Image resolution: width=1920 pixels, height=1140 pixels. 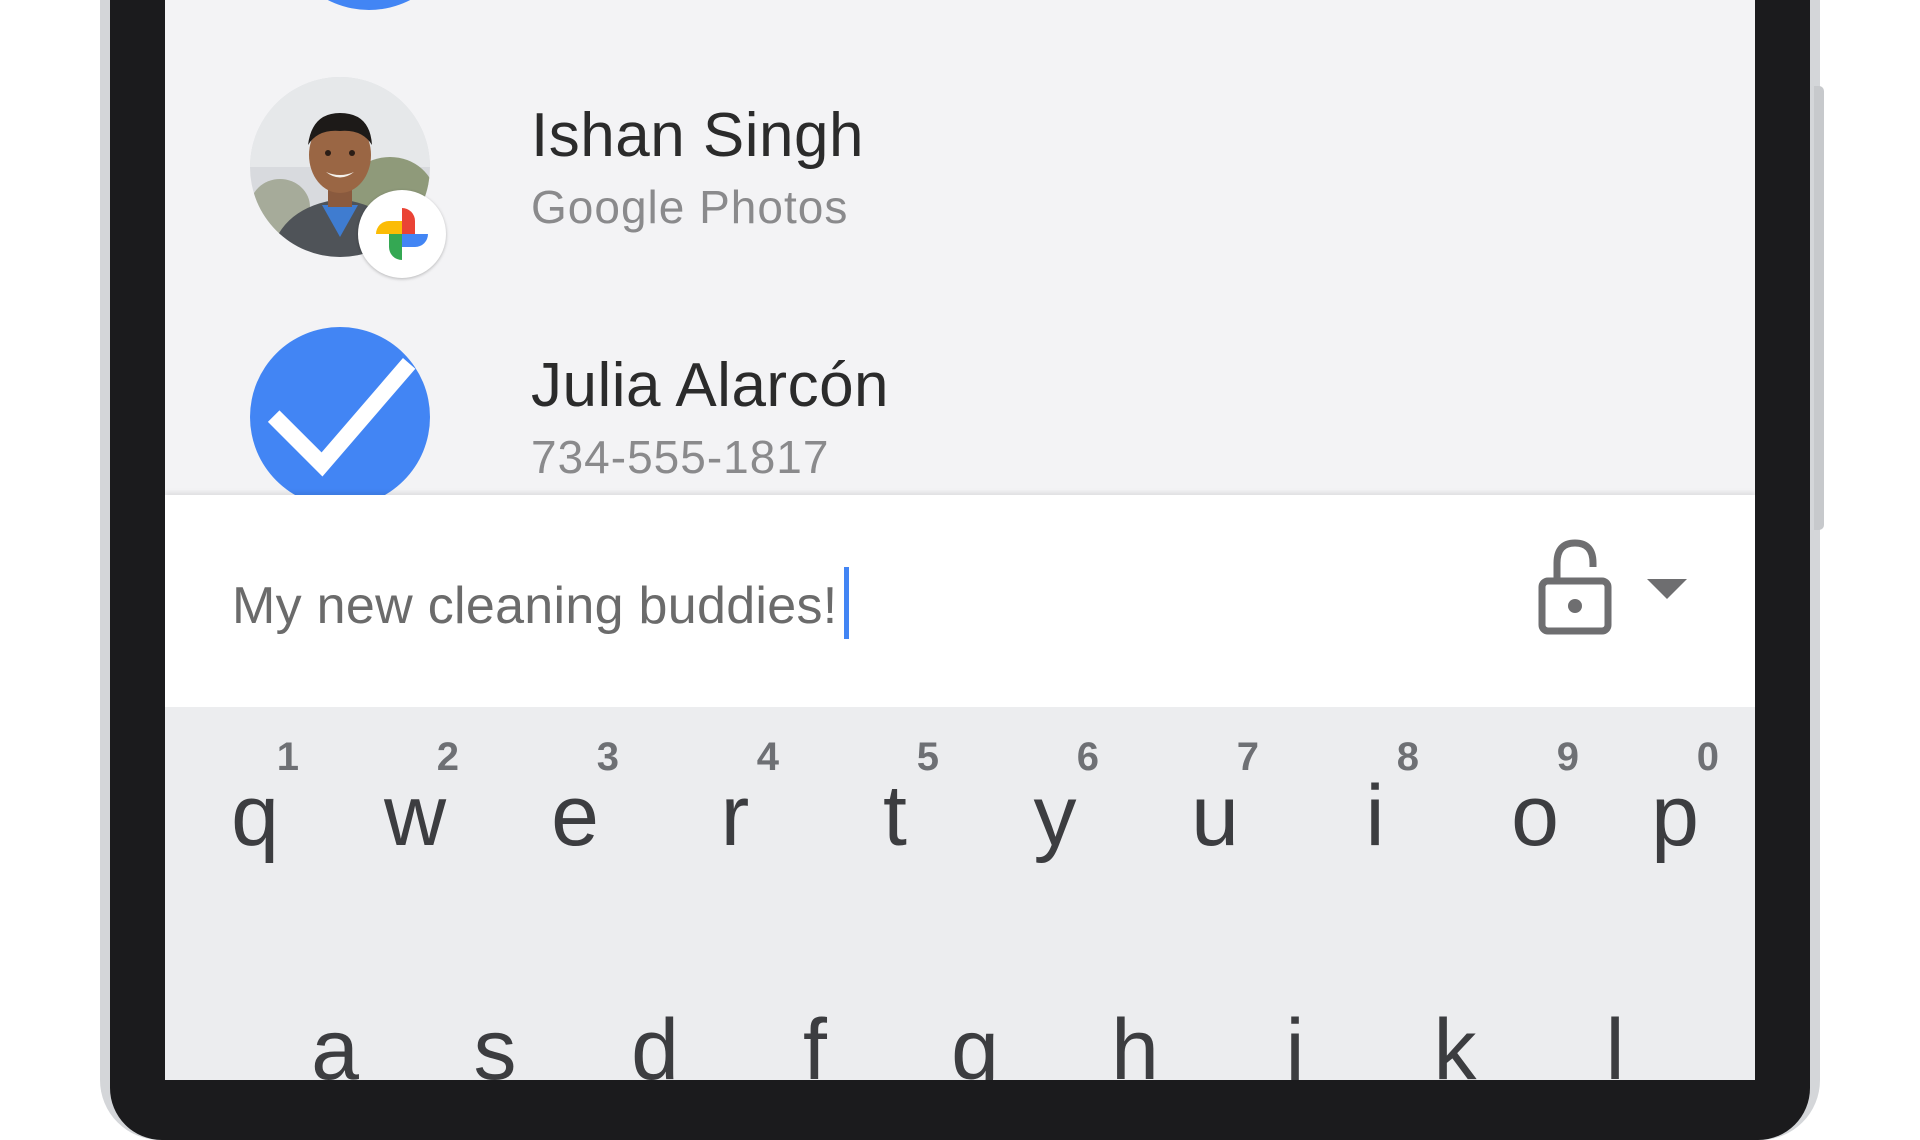 I want to click on google-photos-badge, so click(x=402, y=234).